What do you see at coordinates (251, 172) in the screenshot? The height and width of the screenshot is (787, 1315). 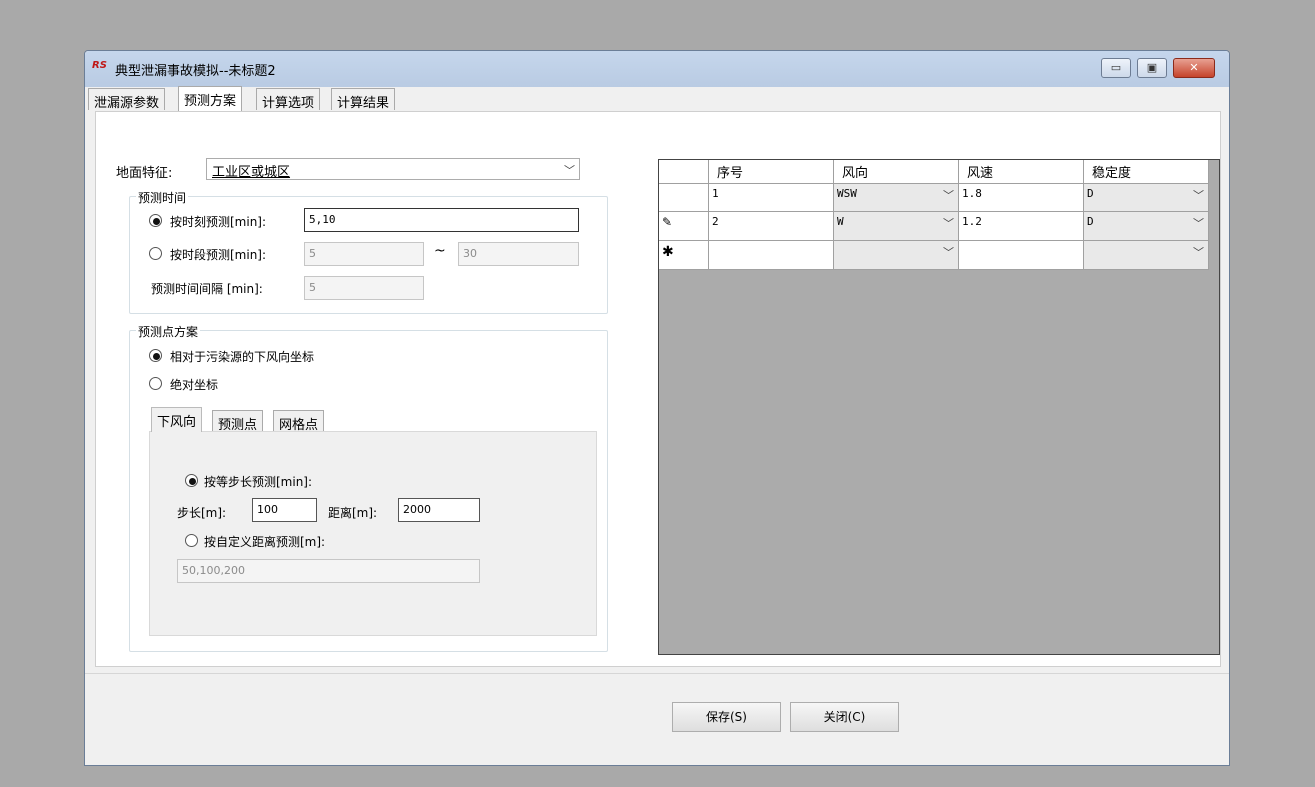 I see `ground-value: 工业区或城区` at bounding box center [251, 172].